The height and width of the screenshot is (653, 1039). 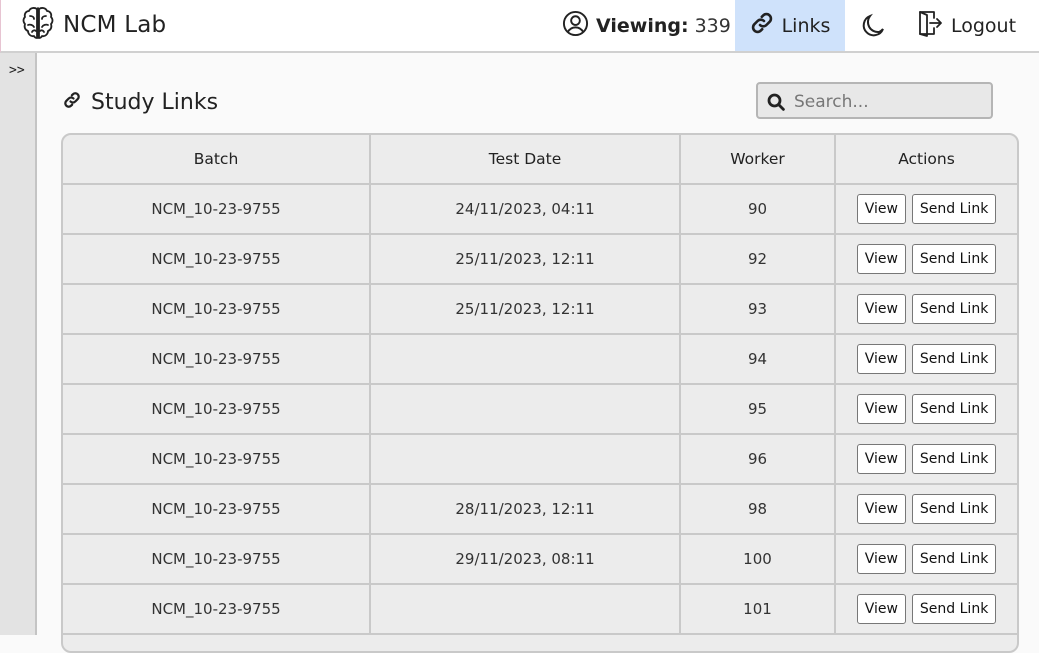 What do you see at coordinates (757, 609) in the screenshot?
I see `worker-cell: 101` at bounding box center [757, 609].